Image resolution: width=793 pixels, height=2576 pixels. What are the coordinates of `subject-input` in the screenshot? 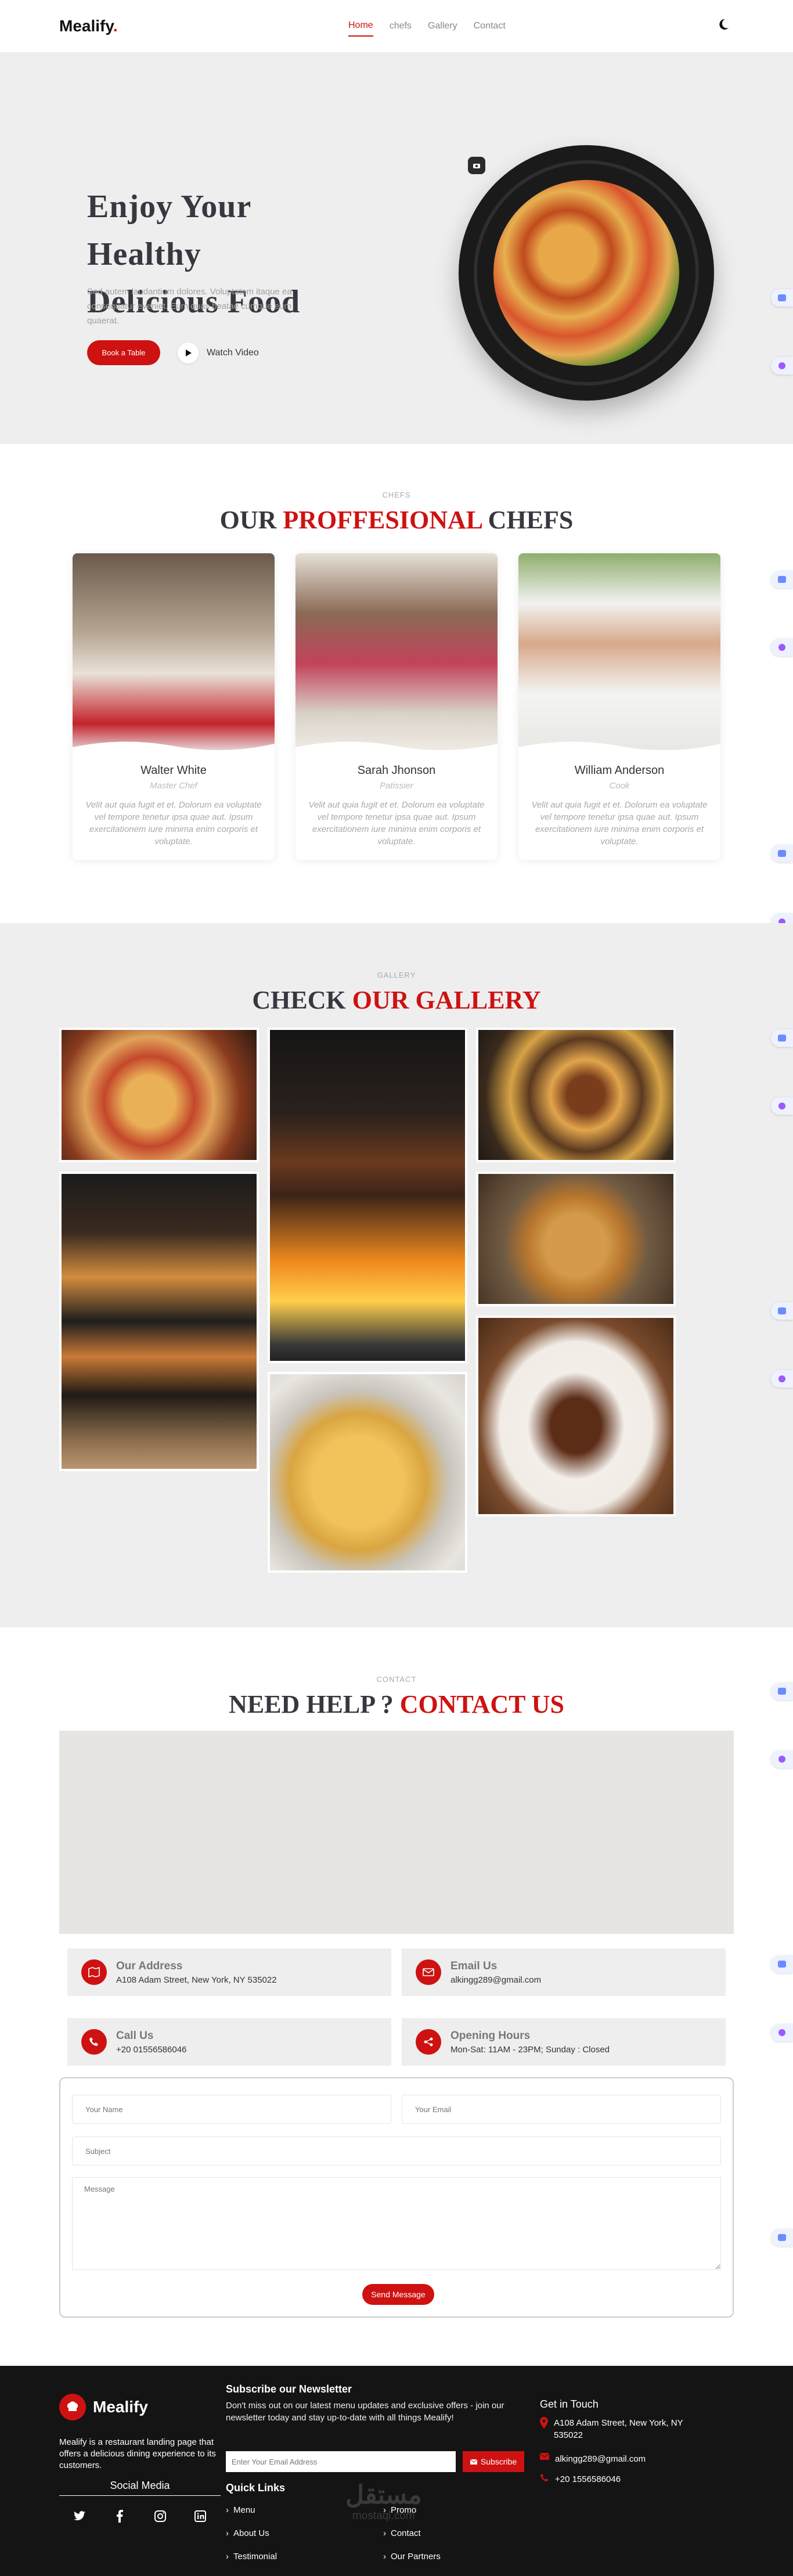 It's located at (396, 2151).